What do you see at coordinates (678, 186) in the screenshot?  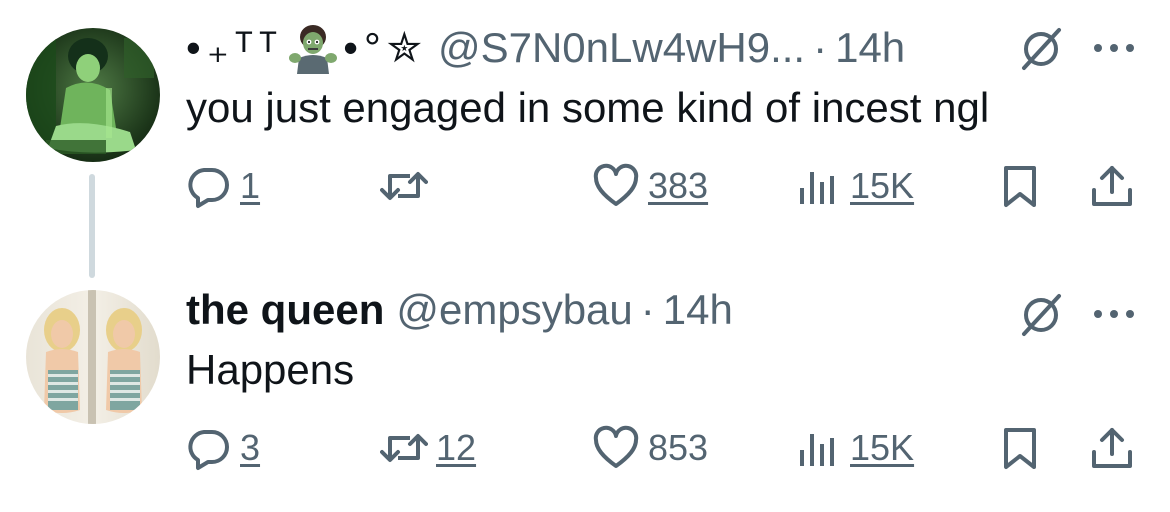 I see `like-count: 383` at bounding box center [678, 186].